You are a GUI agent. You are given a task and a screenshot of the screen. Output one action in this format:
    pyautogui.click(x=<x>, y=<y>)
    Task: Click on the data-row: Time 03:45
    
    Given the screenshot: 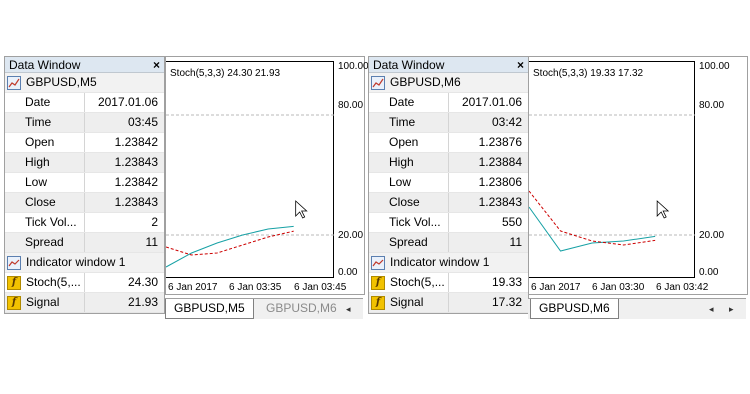 What is the action you would take?
    pyautogui.click(x=84, y=123)
    